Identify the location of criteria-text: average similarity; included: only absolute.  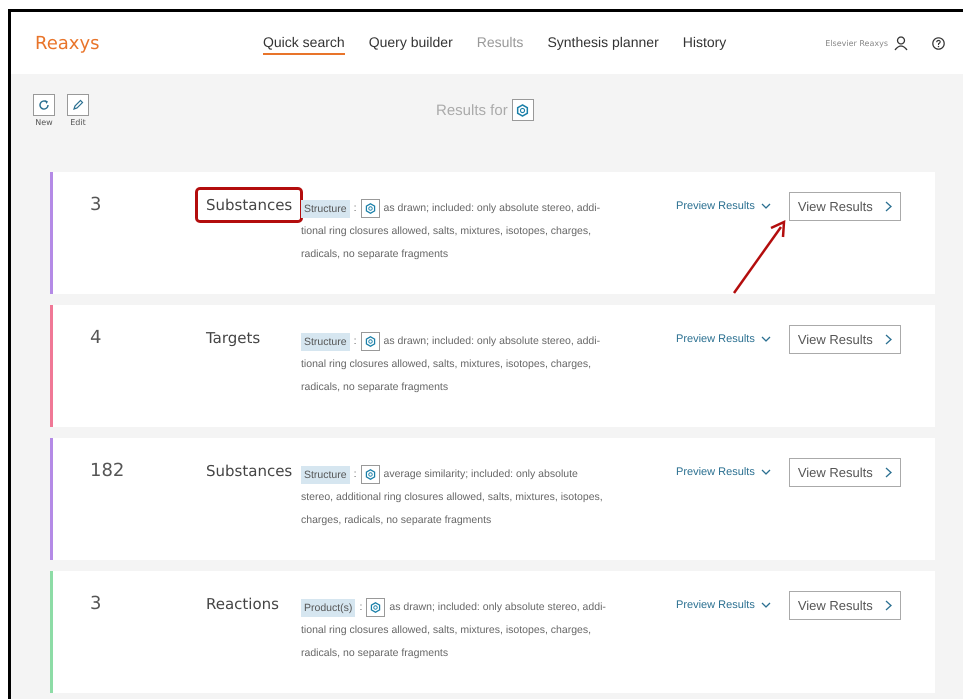
(481, 474).